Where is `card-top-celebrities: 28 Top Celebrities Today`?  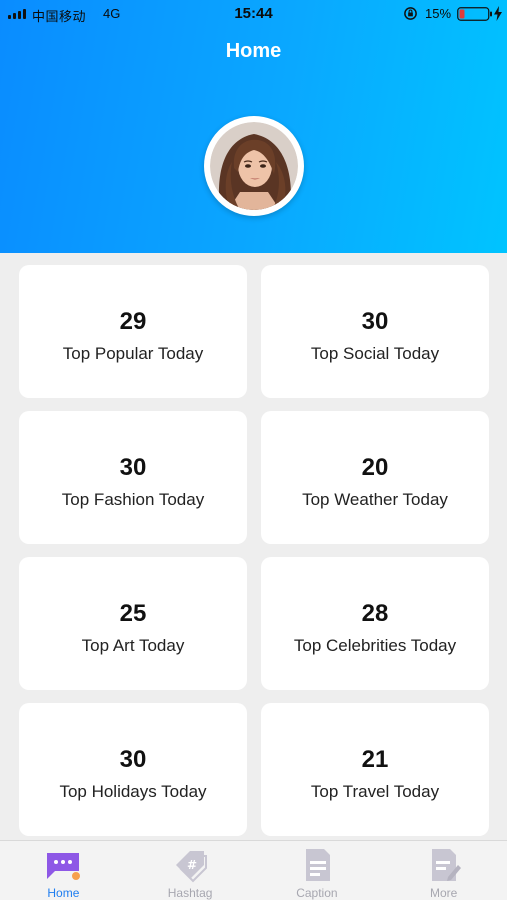 card-top-celebrities: 28 Top Celebrities Today is located at coordinates (375, 623).